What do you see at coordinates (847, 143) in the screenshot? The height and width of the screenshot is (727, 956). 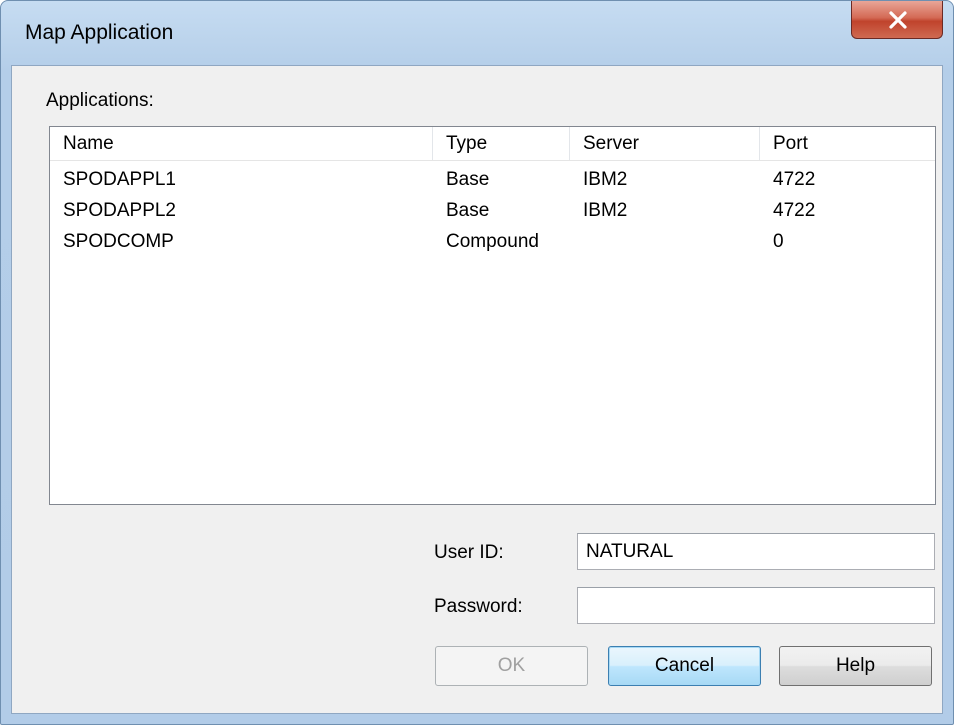 I see `column-header-port: Port` at bounding box center [847, 143].